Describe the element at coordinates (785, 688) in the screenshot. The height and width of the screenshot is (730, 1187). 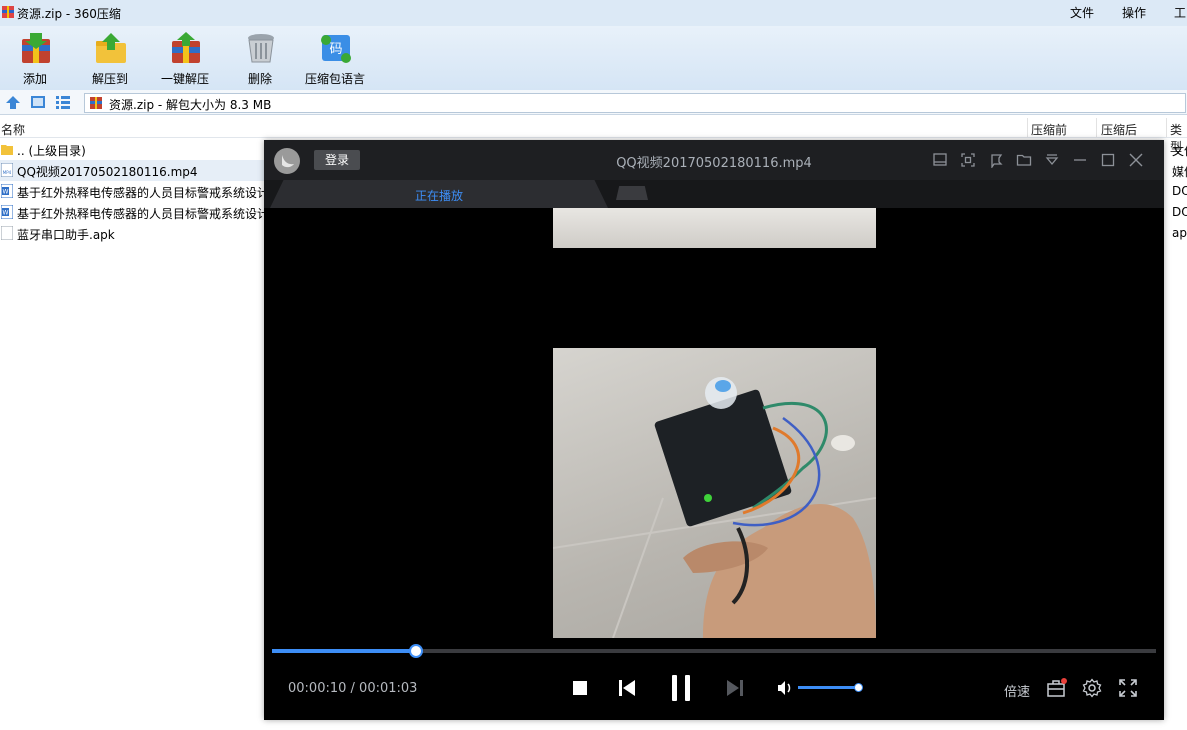
I see `volume-icon` at that location.